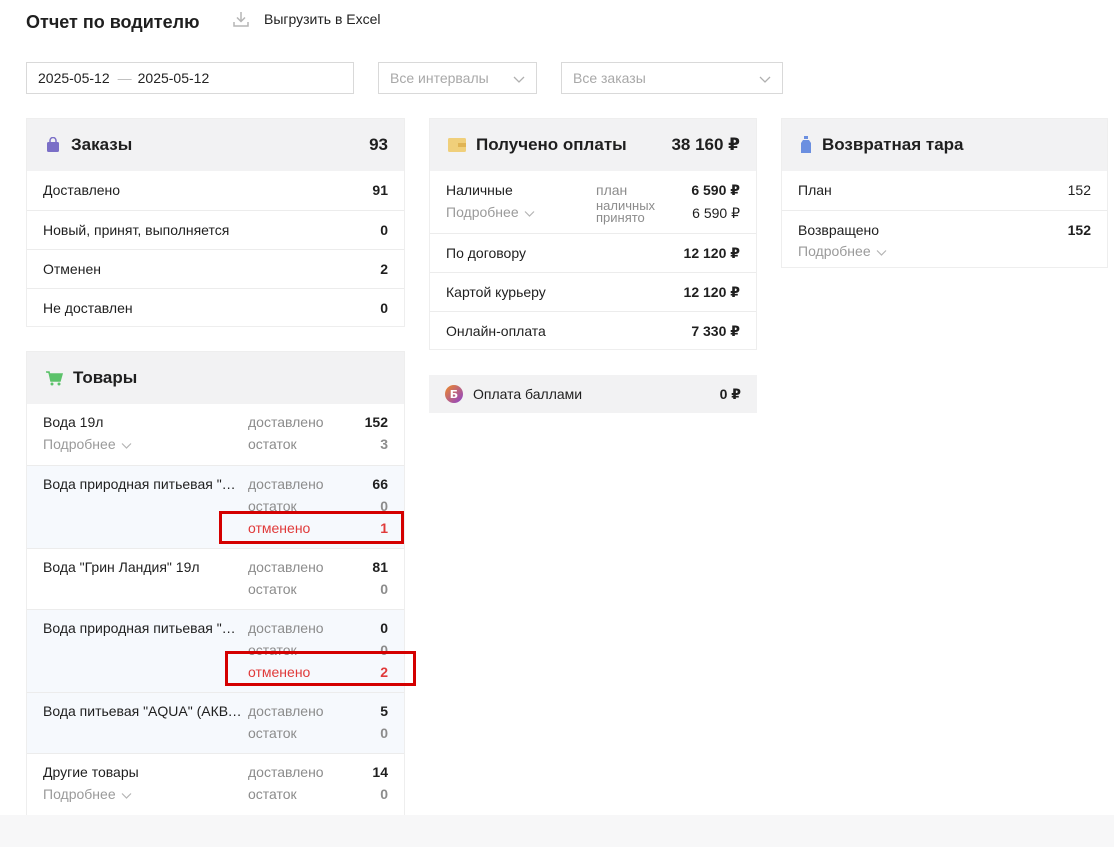  I want to click on tare-title: Возвратная тара, so click(893, 144).